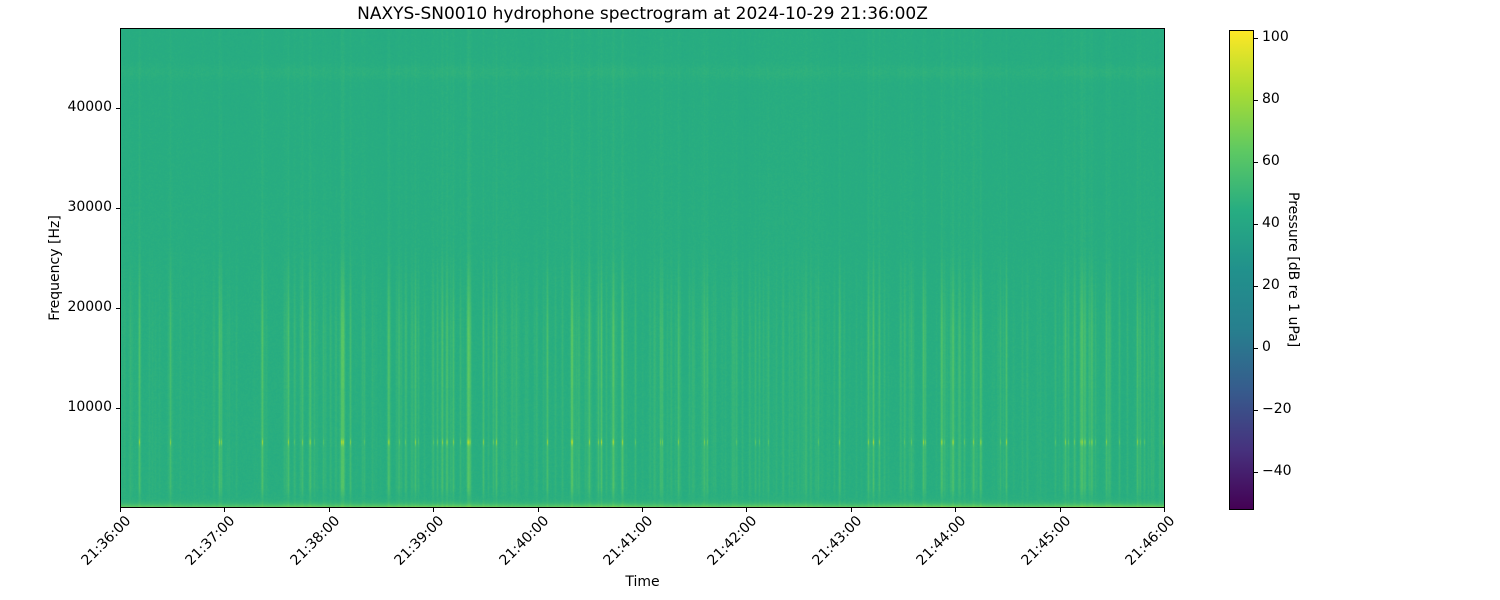 The width and height of the screenshot is (1500, 600). What do you see at coordinates (89, 107) in the screenshot?
I see `y-axis-tick-label: 40000` at bounding box center [89, 107].